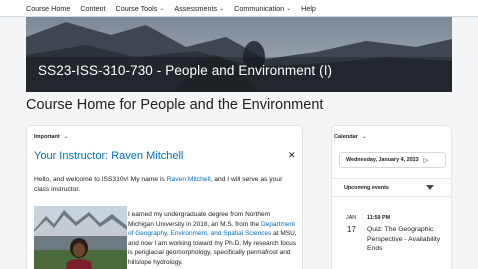  Describe the element at coordinates (366, 187) in the screenshot. I see `upcoming-label: Upcoming events` at that location.